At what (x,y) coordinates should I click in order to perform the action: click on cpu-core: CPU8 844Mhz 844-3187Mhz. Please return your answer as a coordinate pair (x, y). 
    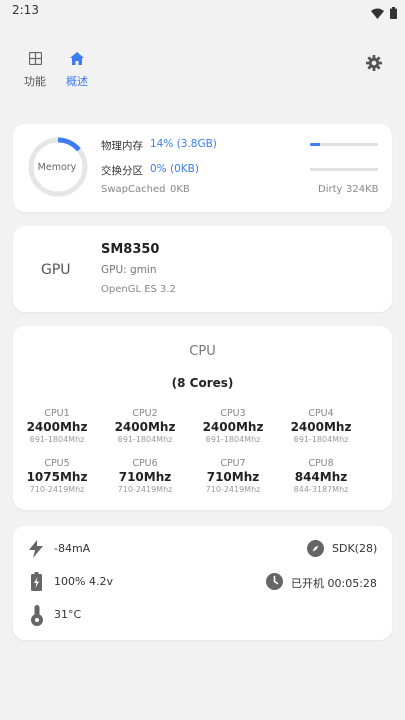
    Looking at the image, I should click on (321, 476).